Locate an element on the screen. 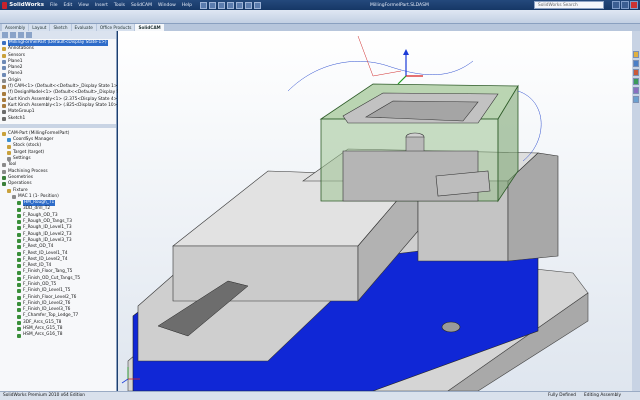 This screenshot has width=640, height=400. panel-splitter is located at coordinates (58, 125).